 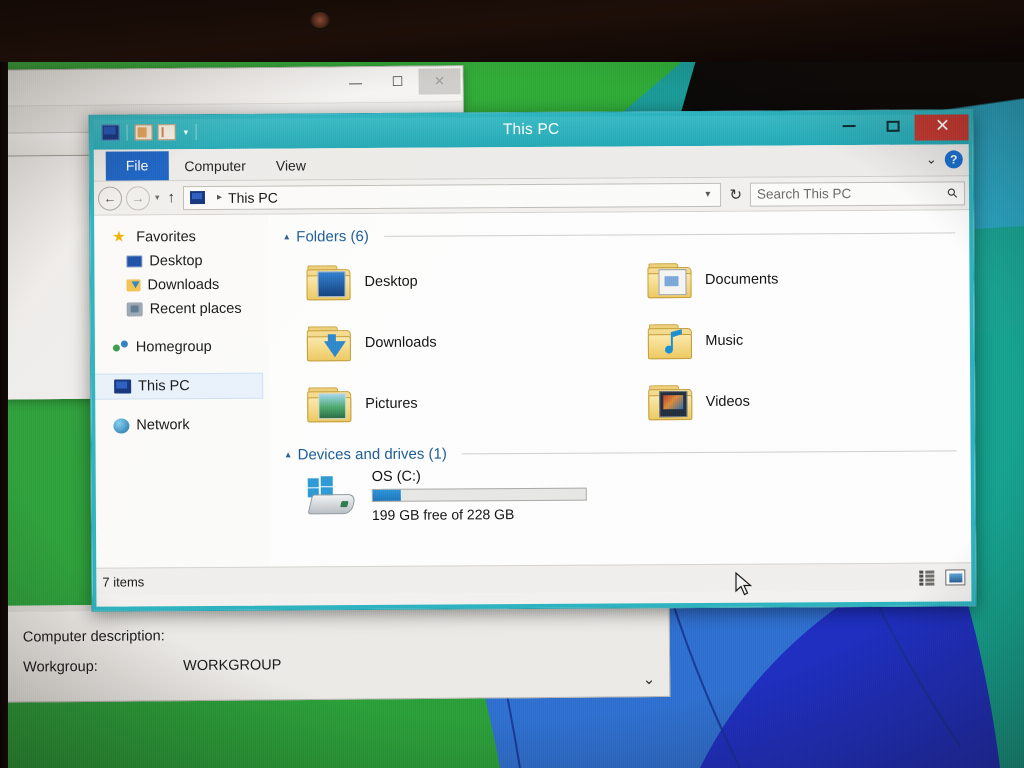 What do you see at coordinates (176, 261) in the screenshot?
I see `sidebar-item-label: Desktop` at bounding box center [176, 261].